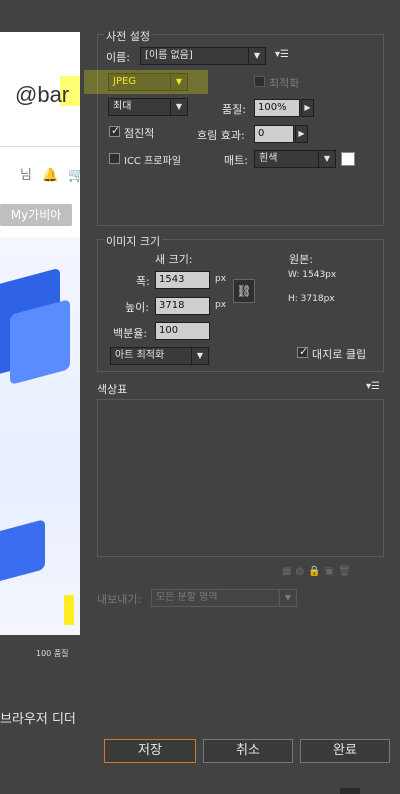 Image resolution: width=400 pixels, height=794 pixels. What do you see at coordinates (42, 94) in the screenshot?
I see `preview-search-text: @bar` at bounding box center [42, 94].